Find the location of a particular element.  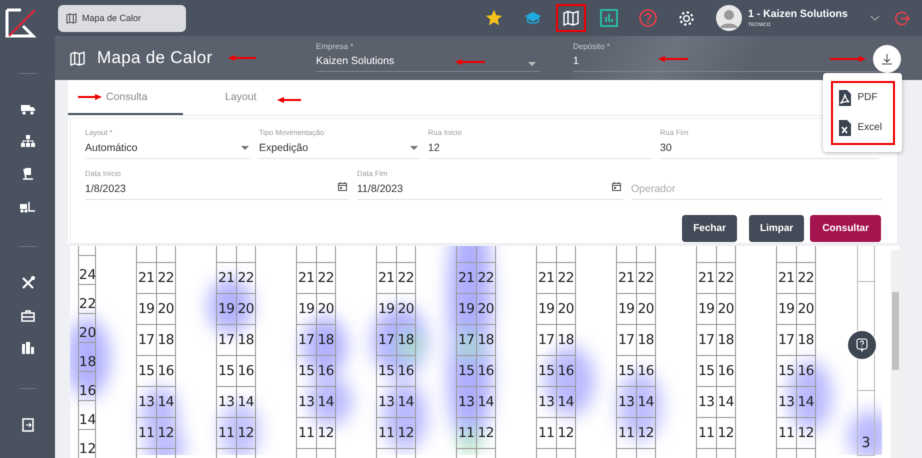

location-cell: 3 is located at coordinates (866, 423).